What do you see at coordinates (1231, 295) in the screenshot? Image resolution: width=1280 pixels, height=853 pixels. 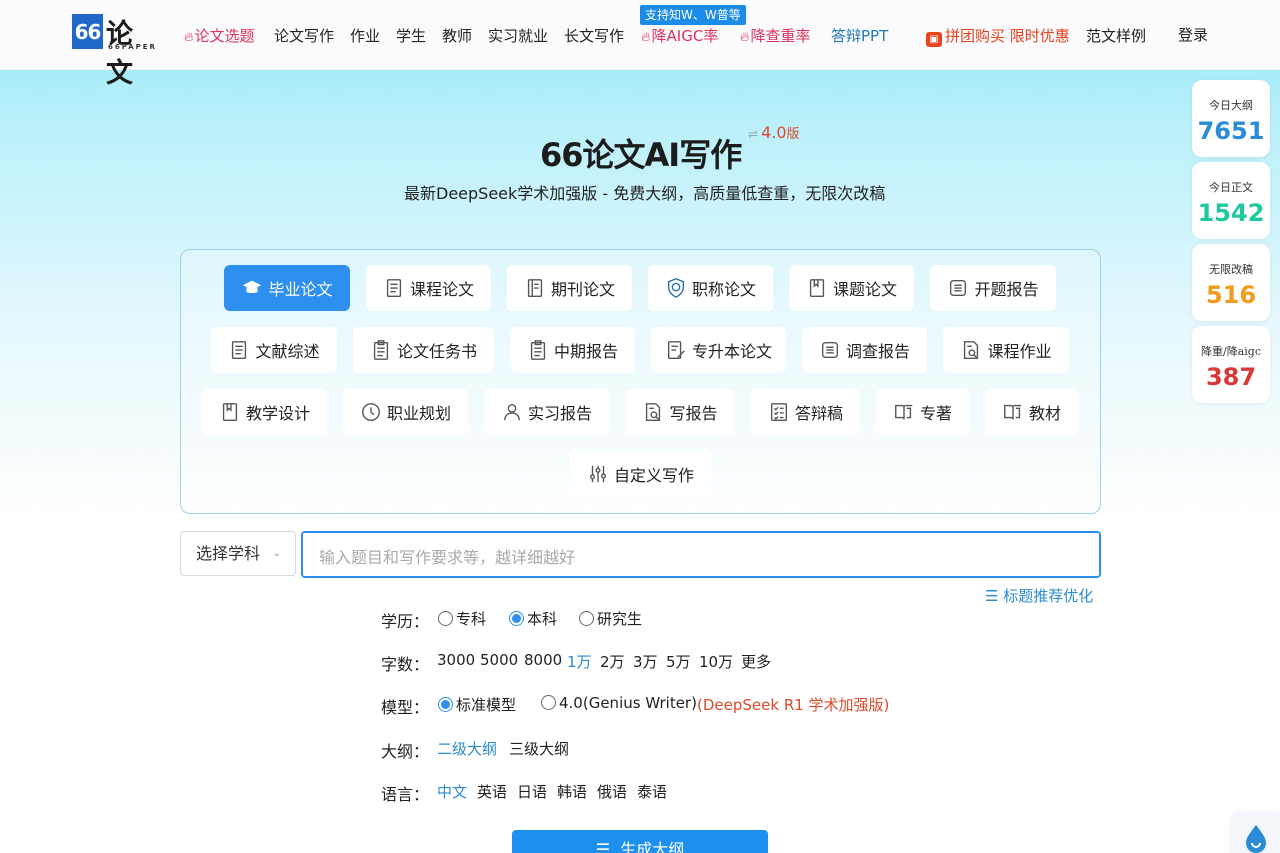 I see `stat-value: 516` at bounding box center [1231, 295].